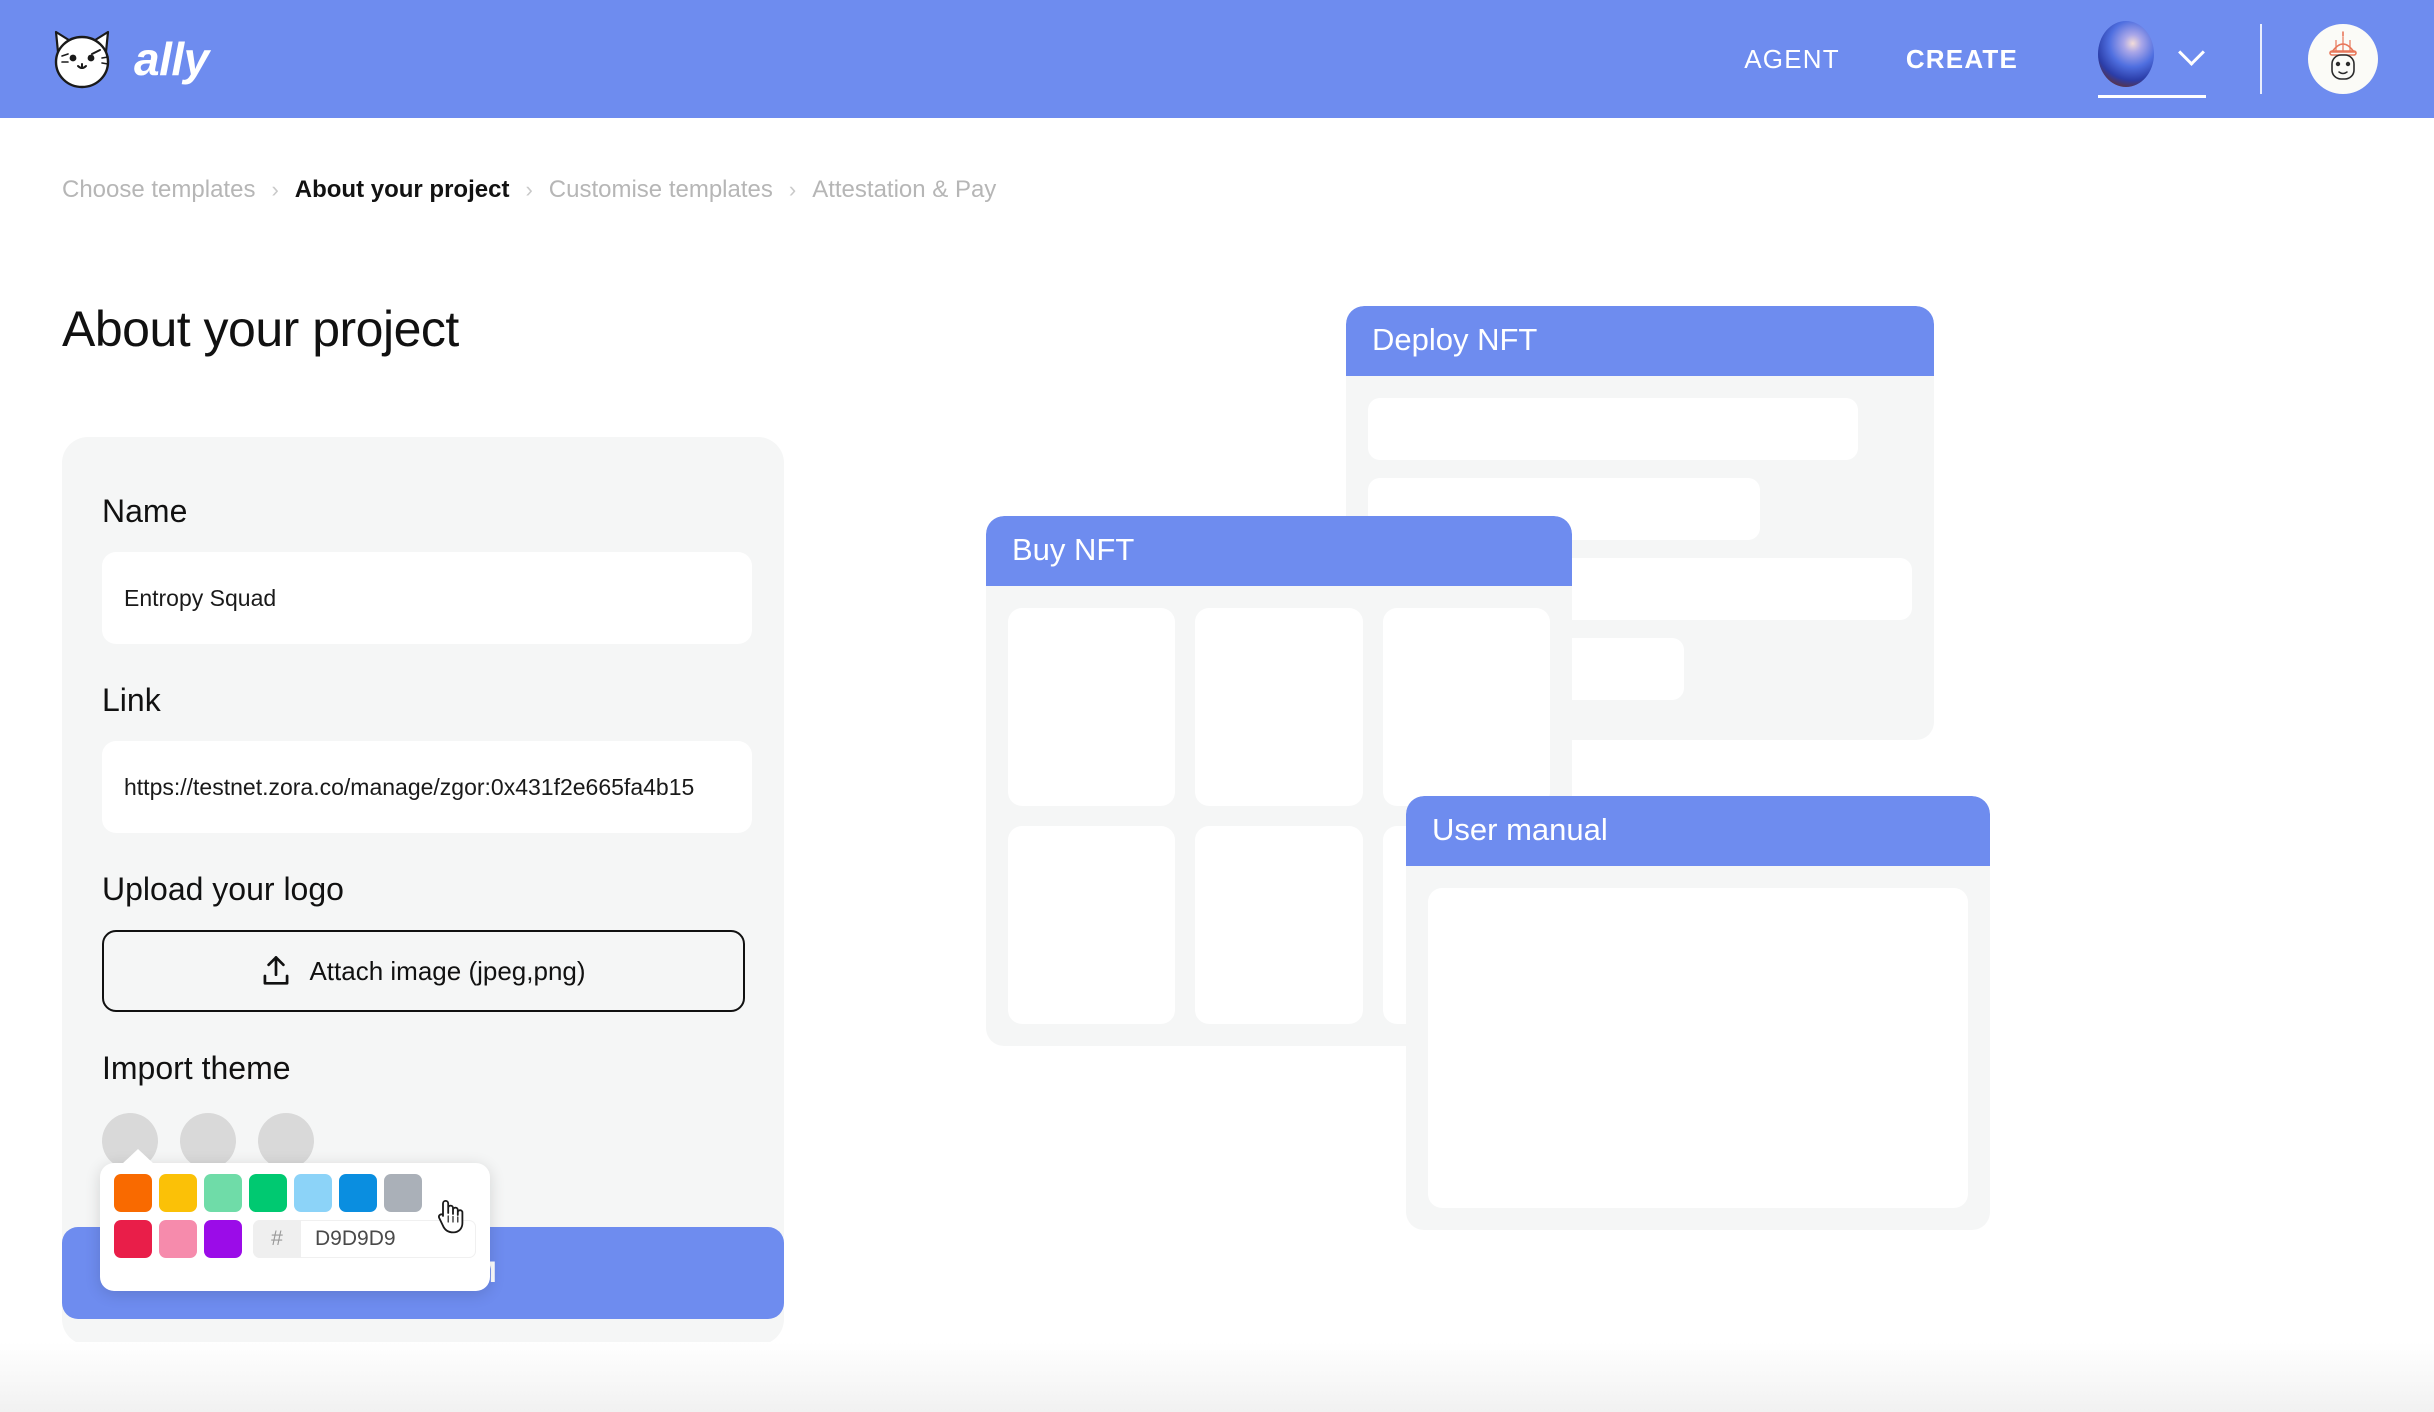  What do you see at coordinates (423, 1109) in the screenshot?
I see `import-theme-group: Import theme` at bounding box center [423, 1109].